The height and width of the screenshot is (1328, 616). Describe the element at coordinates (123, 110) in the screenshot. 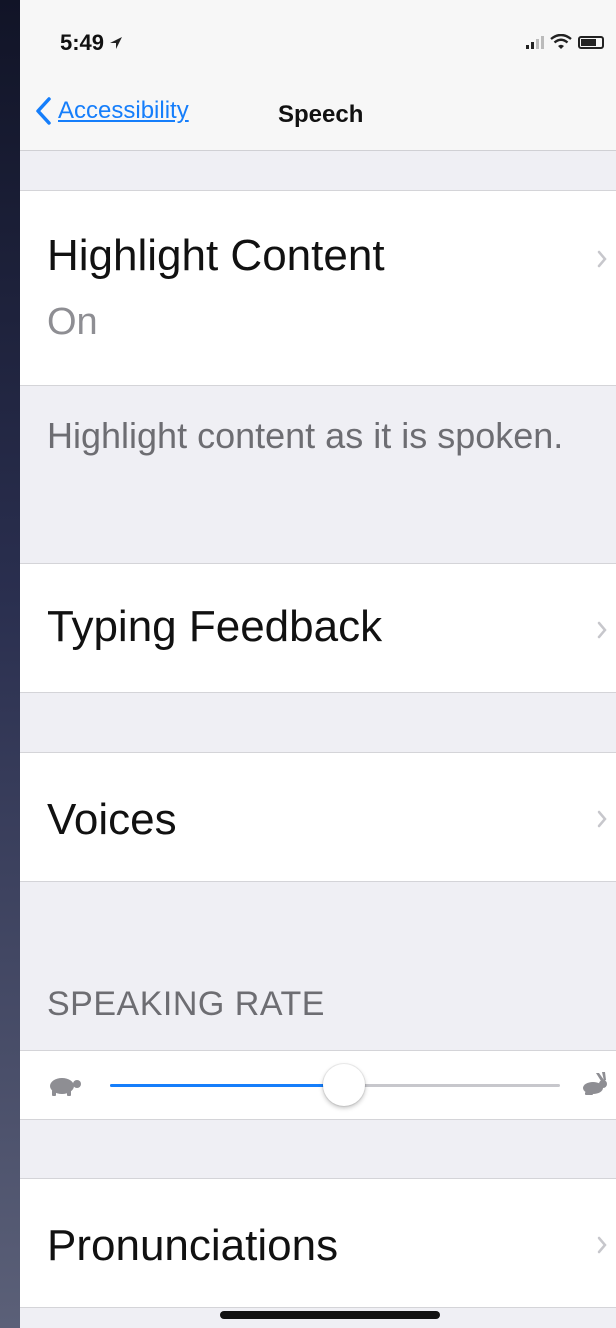

I see `back-button-label: Accessibility` at that location.